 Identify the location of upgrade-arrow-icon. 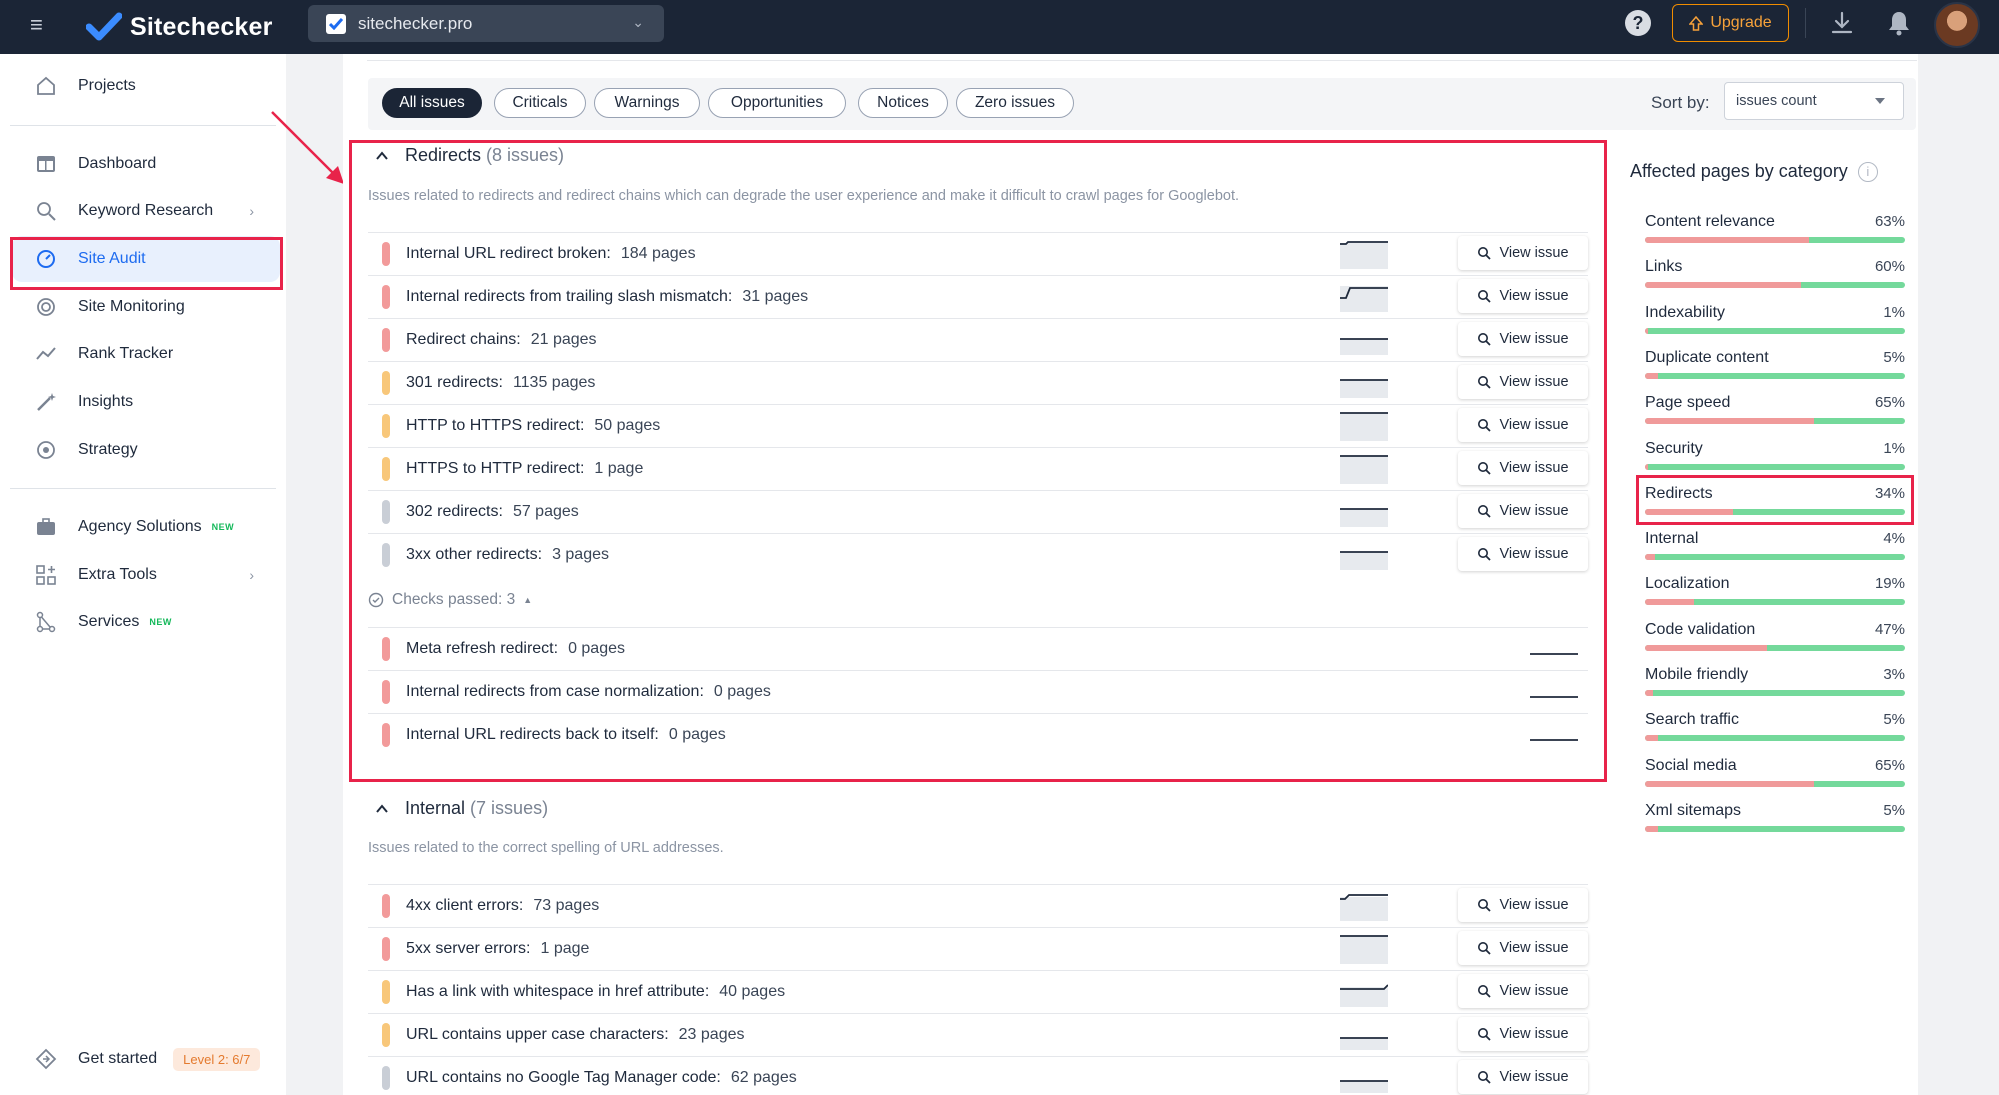
(1696, 23).